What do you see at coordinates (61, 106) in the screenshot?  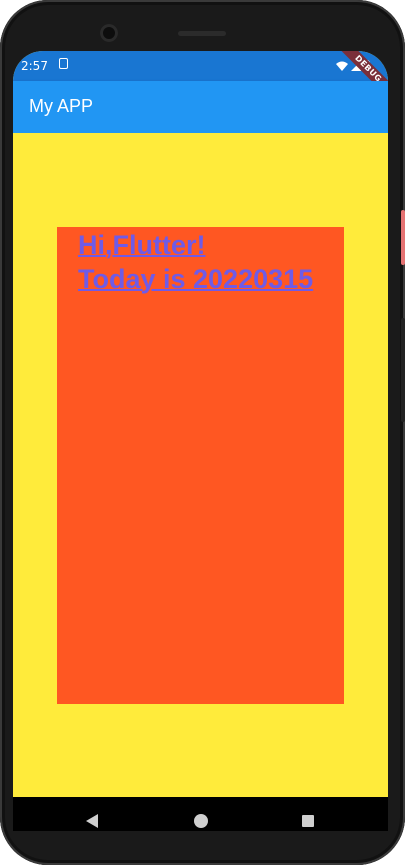 I see `app-title: My APP` at bounding box center [61, 106].